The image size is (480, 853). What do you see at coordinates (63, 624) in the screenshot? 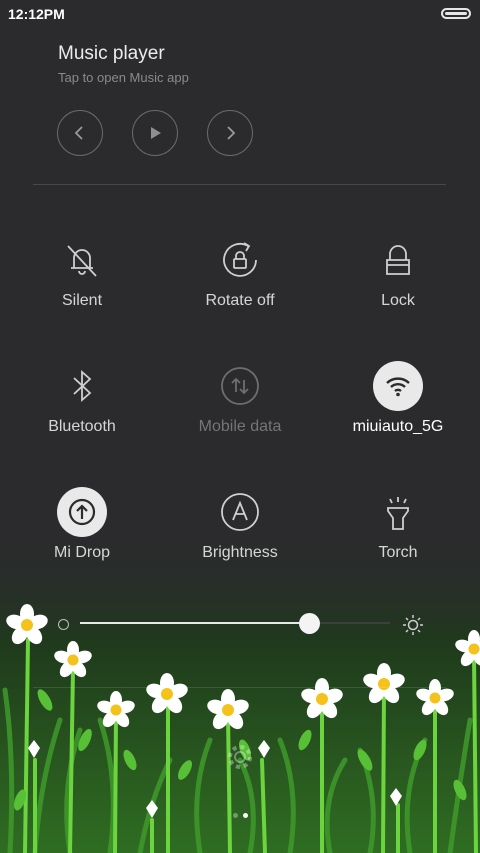
I see `brightness-min-icon` at bounding box center [63, 624].